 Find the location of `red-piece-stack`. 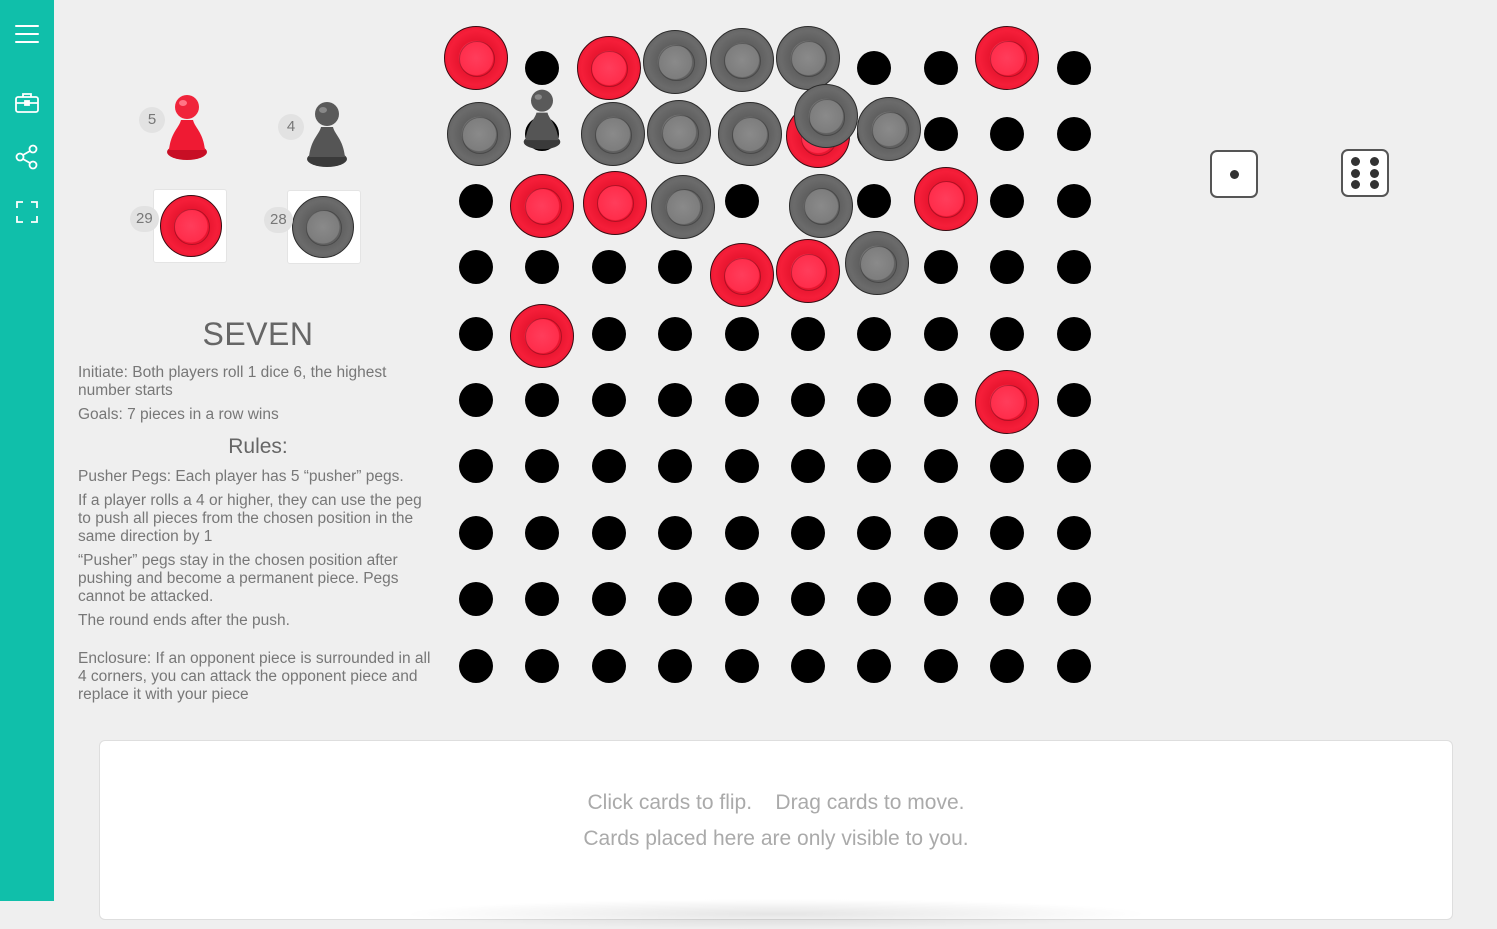

red-piece-stack is located at coordinates (190, 226).